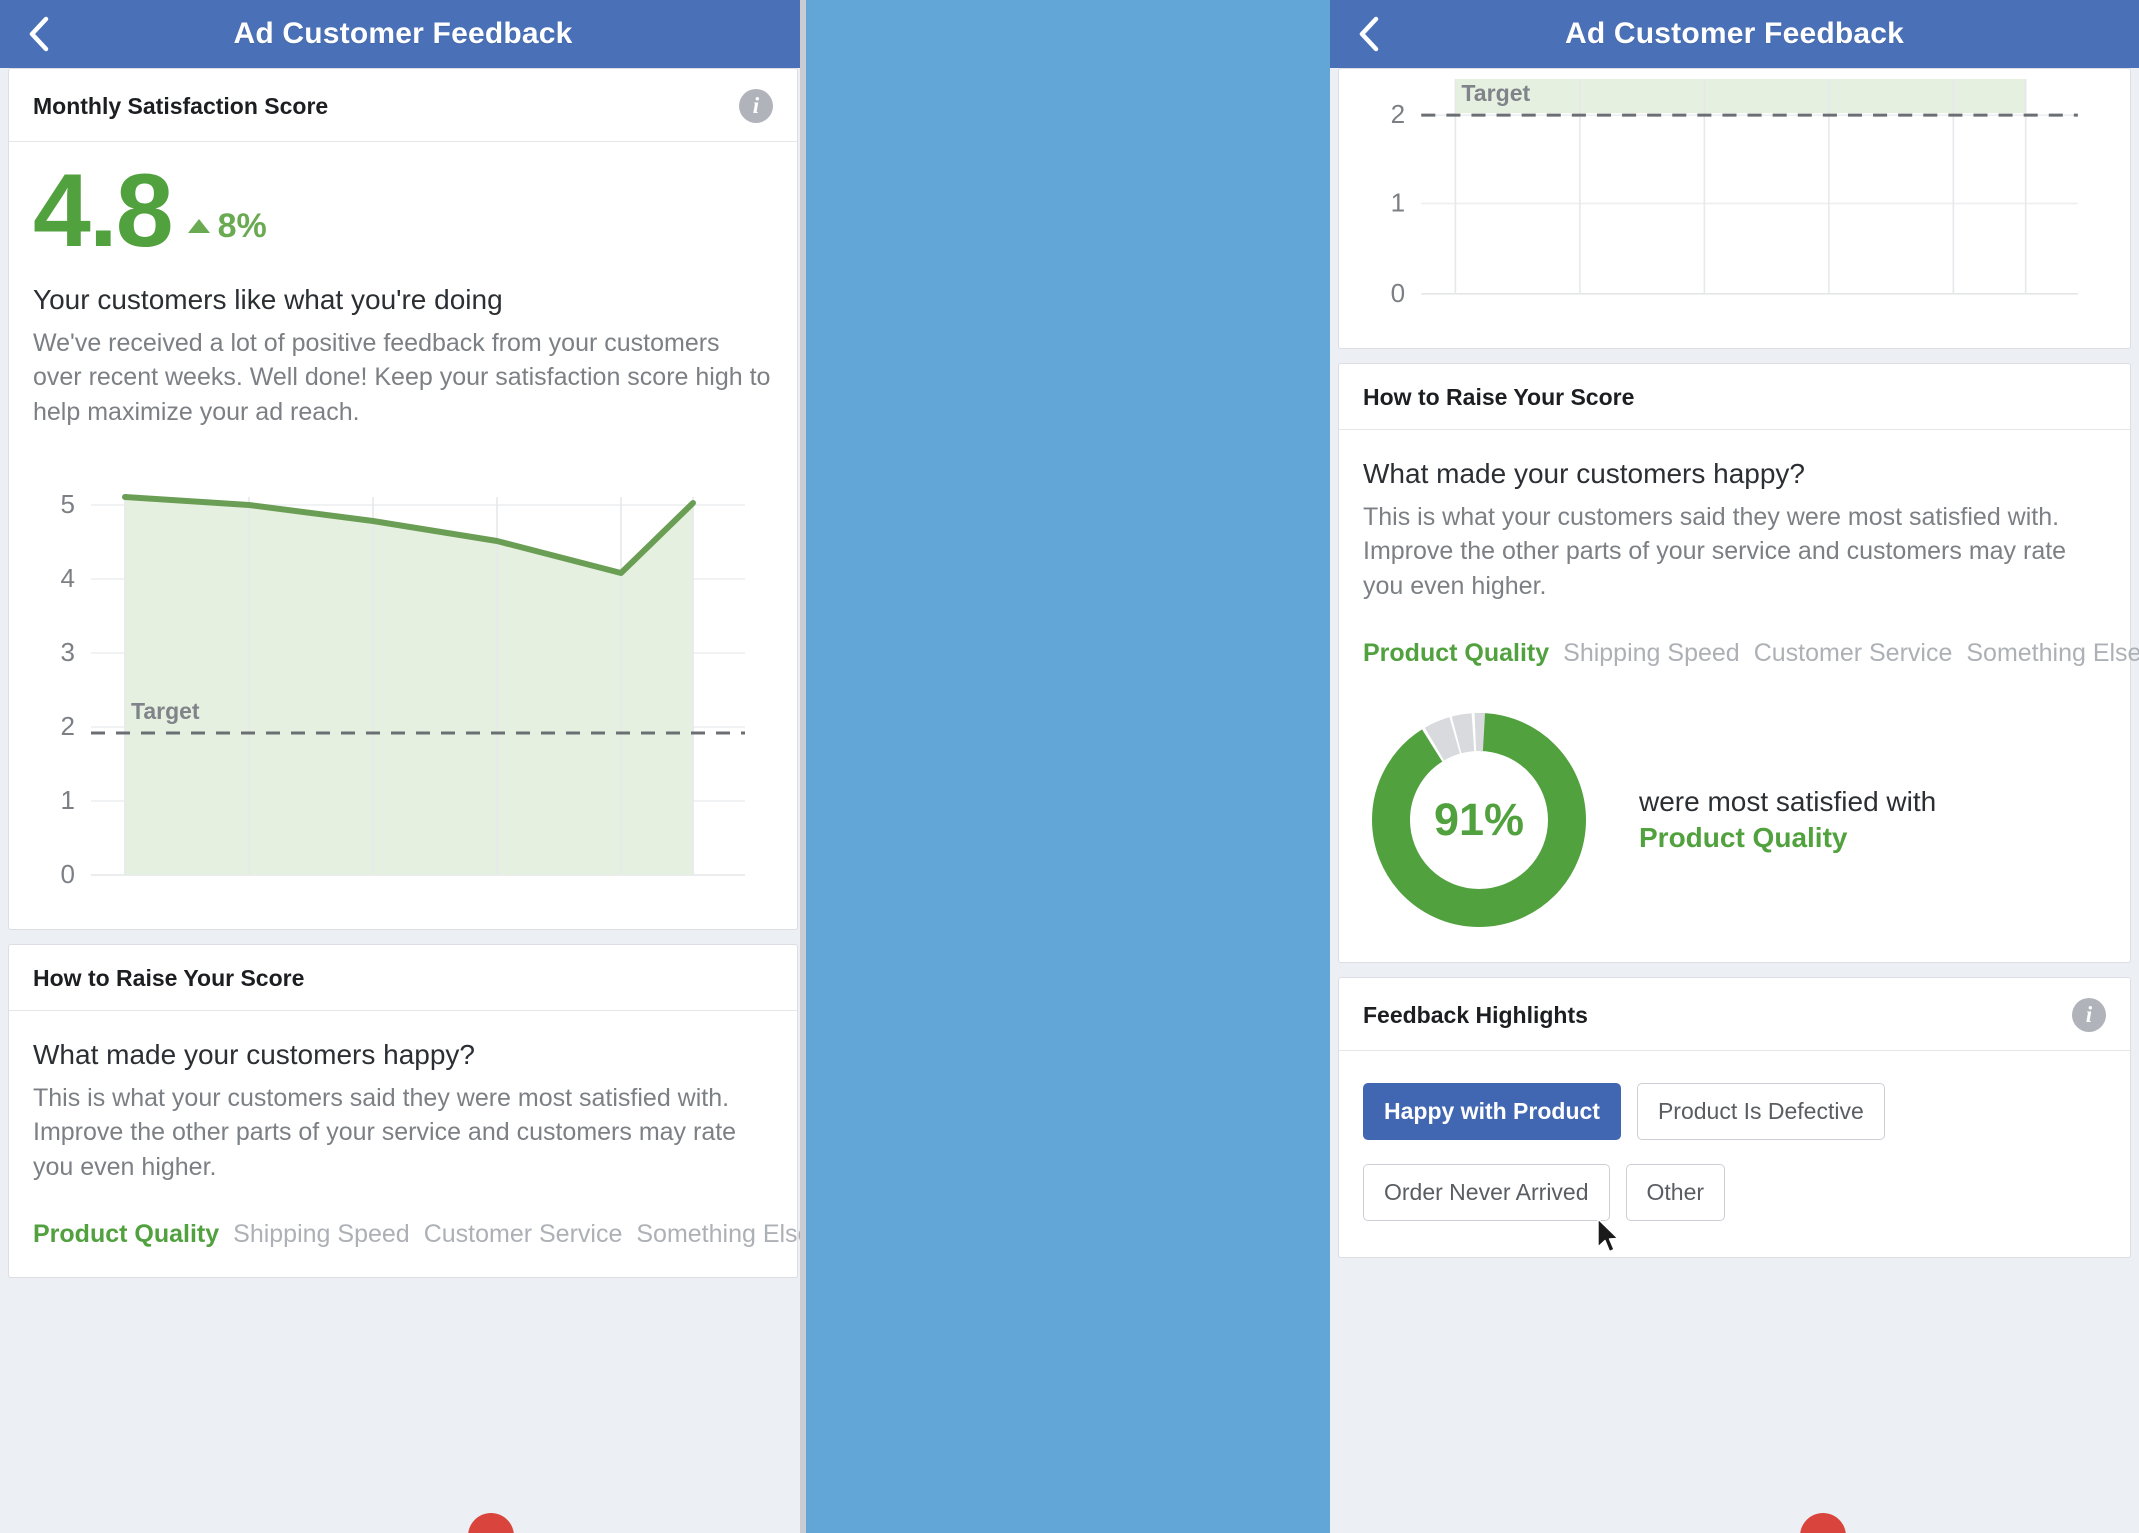  What do you see at coordinates (403, 105) in the screenshot?
I see `card-header: Monthly Satisfaction Score i` at bounding box center [403, 105].